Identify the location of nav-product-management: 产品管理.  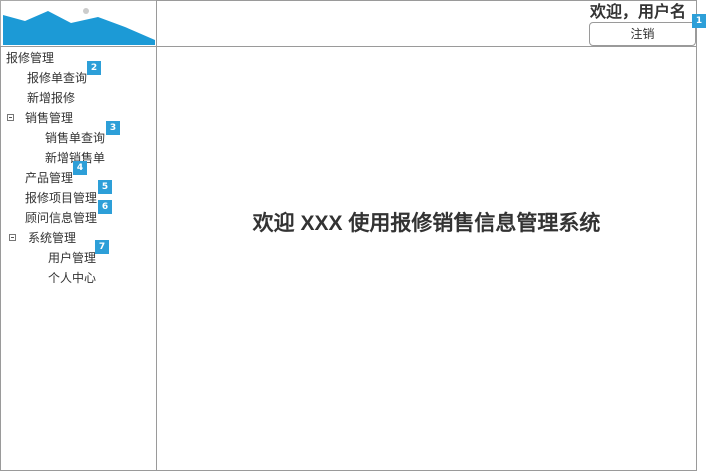
(49, 178).